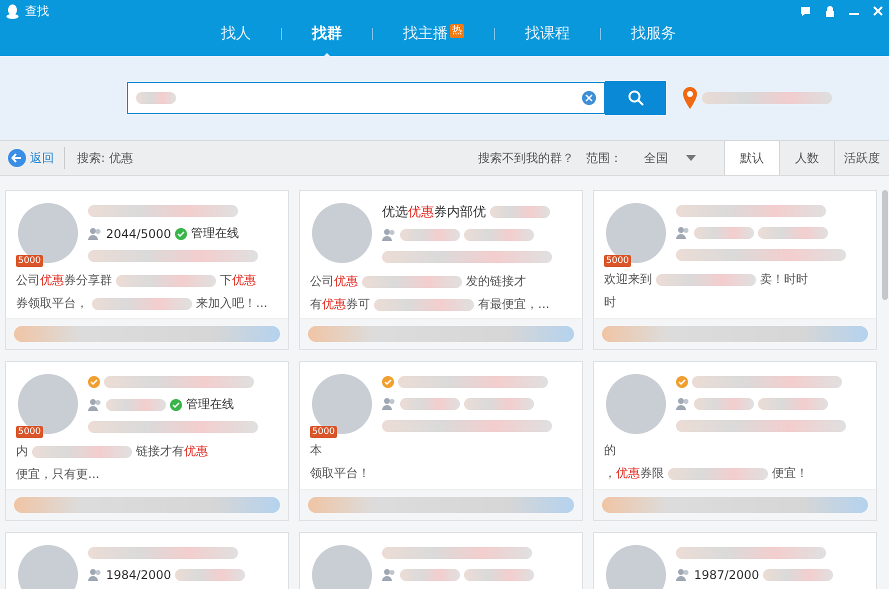 The width and height of the screenshot is (889, 589). Describe the element at coordinates (32, 158) in the screenshot. I see `back-button: 返回` at that location.